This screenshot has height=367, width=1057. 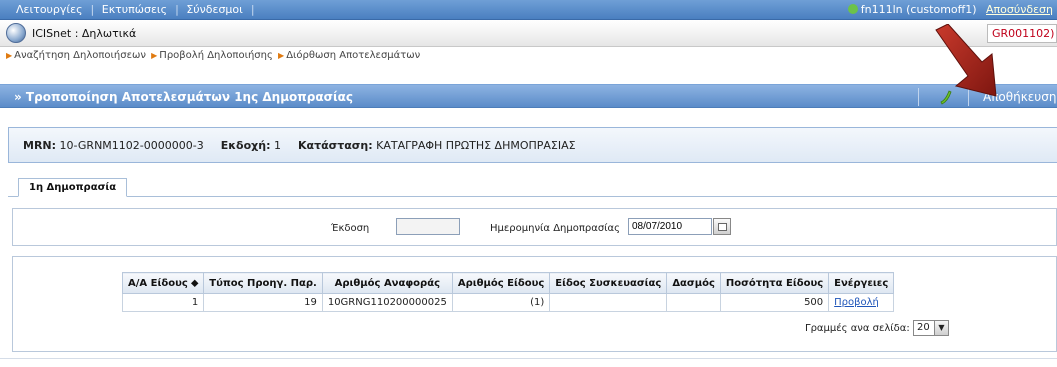 What do you see at coordinates (532, 187) in the screenshot?
I see `tab-strip: 1η Δημοπρασία` at bounding box center [532, 187].